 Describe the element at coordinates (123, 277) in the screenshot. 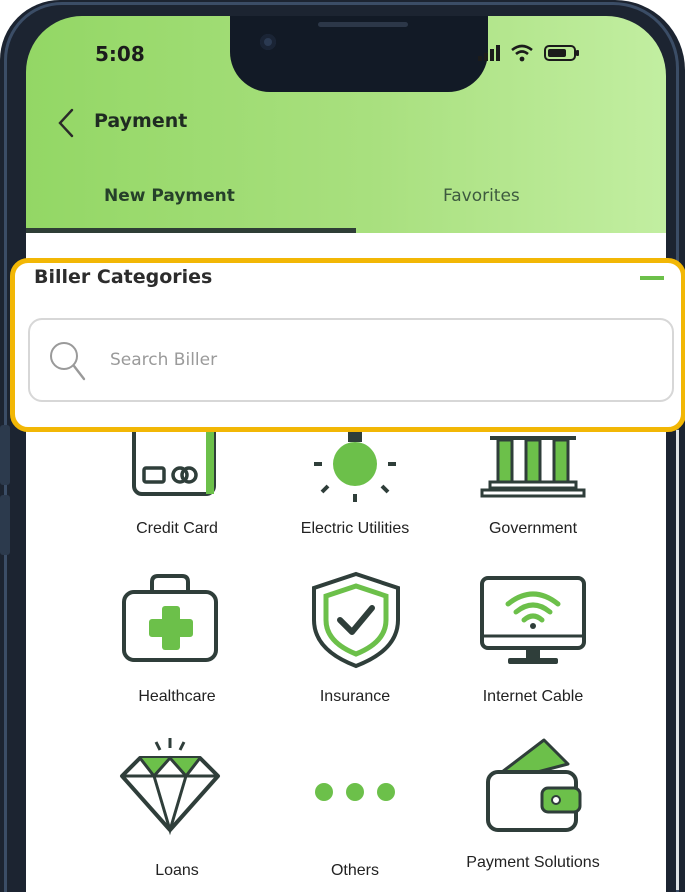

I see `section-title: Biller Categories` at that location.